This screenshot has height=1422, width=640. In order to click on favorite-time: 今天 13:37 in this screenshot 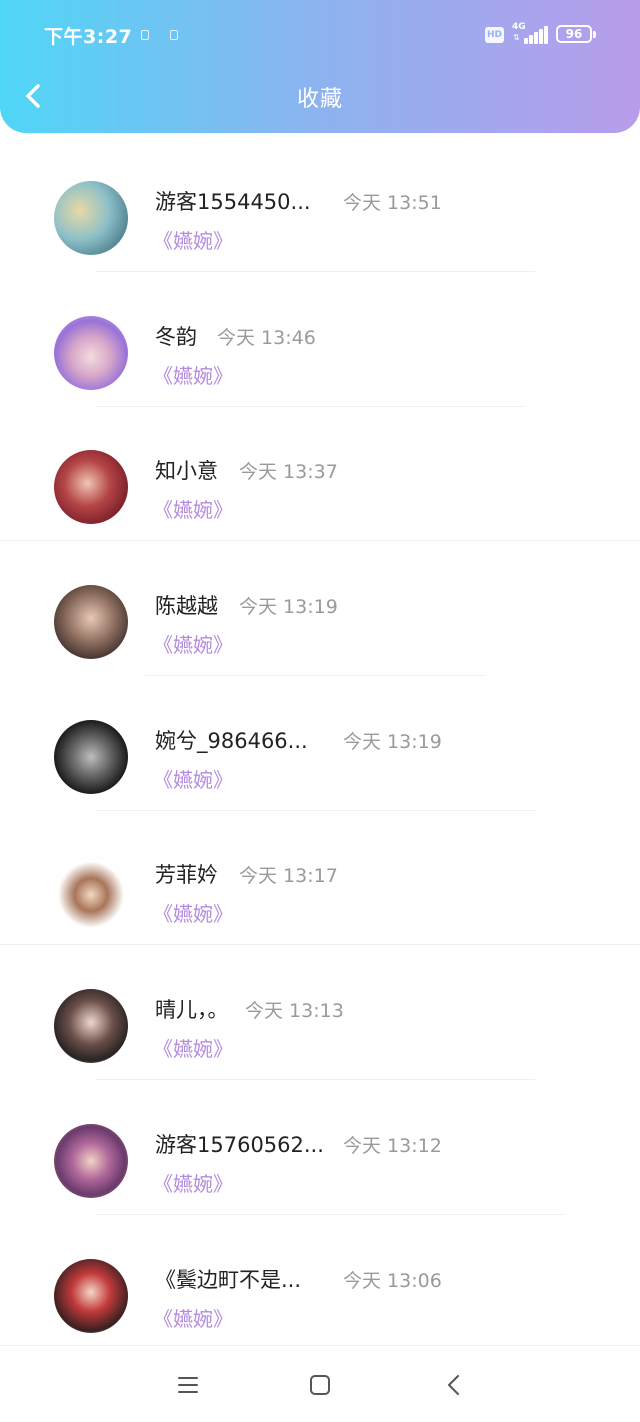, I will do `click(288, 472)`.